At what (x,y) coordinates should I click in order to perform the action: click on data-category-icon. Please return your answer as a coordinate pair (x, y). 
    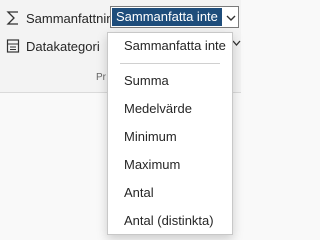
    Looking at the image, I should click on (13, 46).